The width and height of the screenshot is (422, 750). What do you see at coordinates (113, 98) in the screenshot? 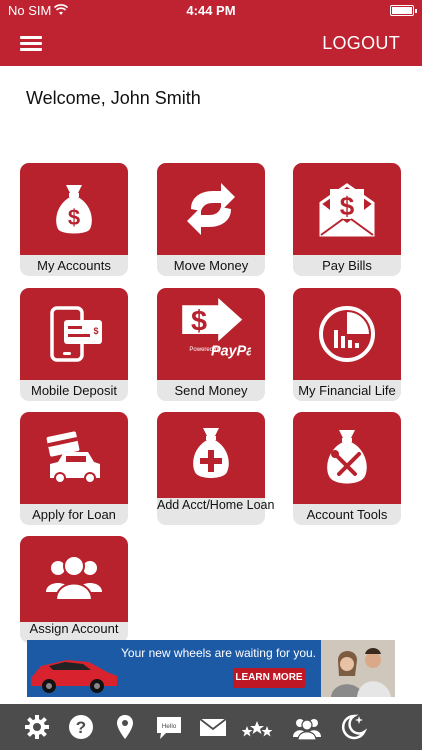
I see `welcome-message: Welcome, John Smith` at bounding box center [113, 98].